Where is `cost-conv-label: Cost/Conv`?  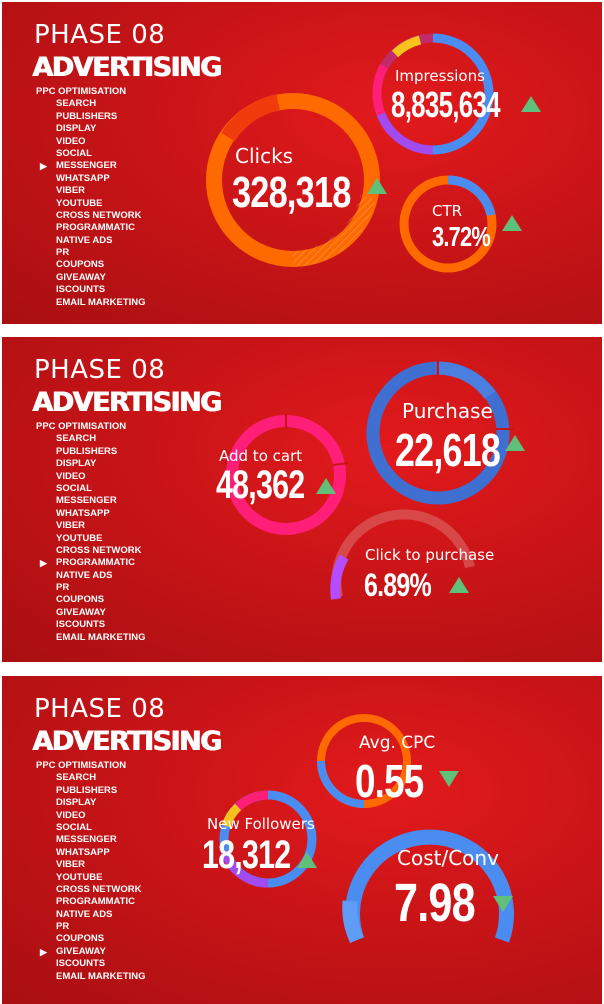 cost-conv-label: Cost/Conv is located at coordinates (448, 858).